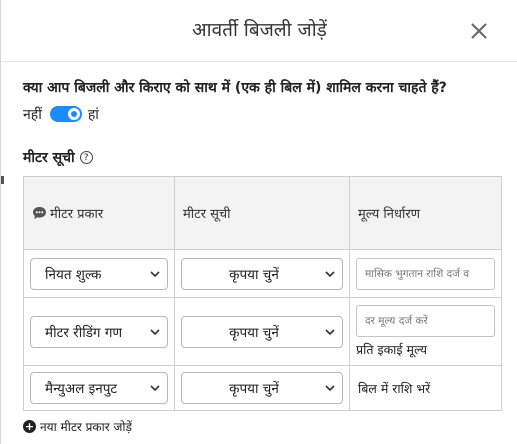 The image size is (517, 444). I want to click on meter-type-select: मैन्युअल इनपुट, so click(99, 388).